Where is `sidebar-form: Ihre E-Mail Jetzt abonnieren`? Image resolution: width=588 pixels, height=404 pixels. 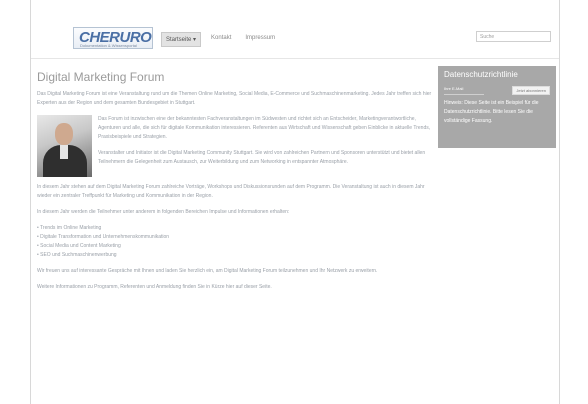 sidebar-form: Ihre E-Mail Jetzt abonnieren is located at coordinates (497, 90).